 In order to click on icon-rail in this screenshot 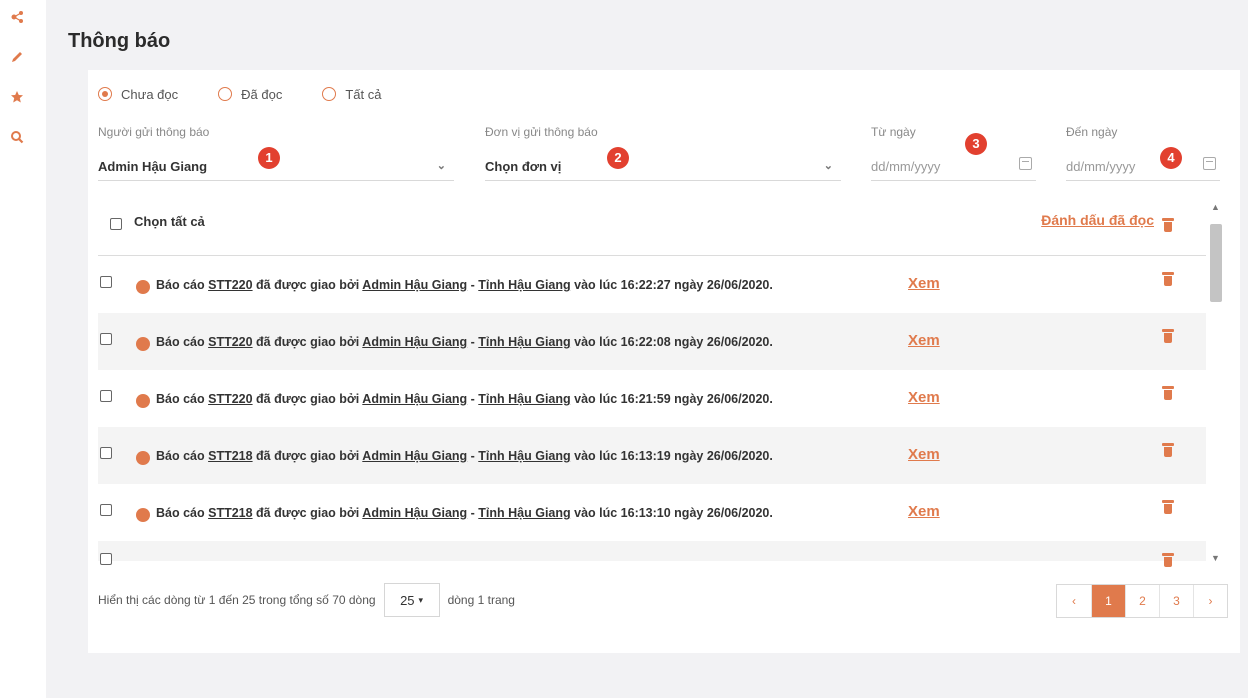, I will do `click(23, 349)`.